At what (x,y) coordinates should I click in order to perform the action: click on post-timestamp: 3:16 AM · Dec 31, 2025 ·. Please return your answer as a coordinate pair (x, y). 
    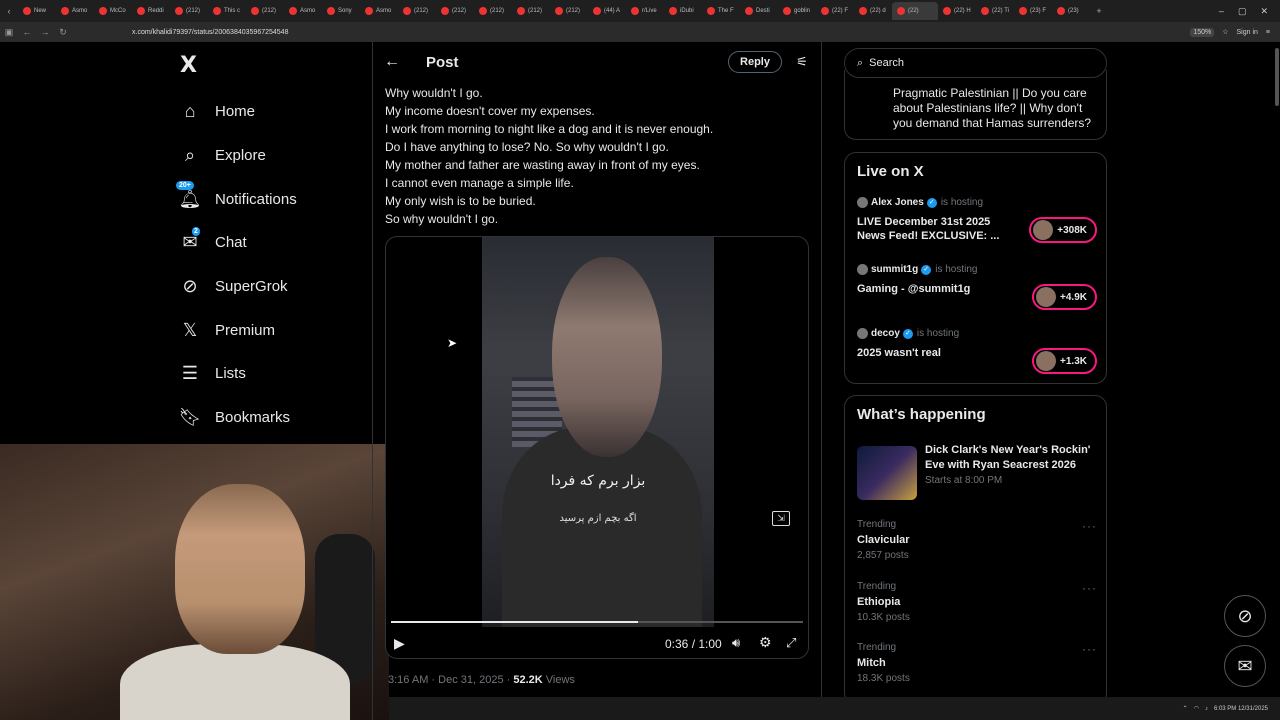
    Looking at the image, I should click on (450, 680).